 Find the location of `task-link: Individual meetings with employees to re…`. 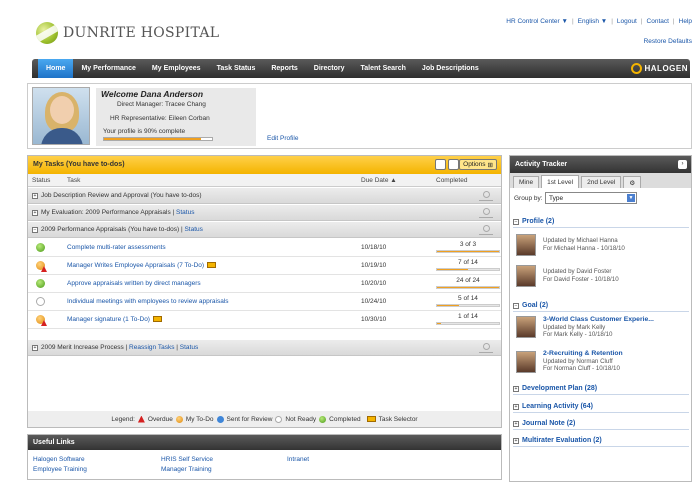

task-link: Individual meetings with employees to re… is located at coordinates (148, 301).